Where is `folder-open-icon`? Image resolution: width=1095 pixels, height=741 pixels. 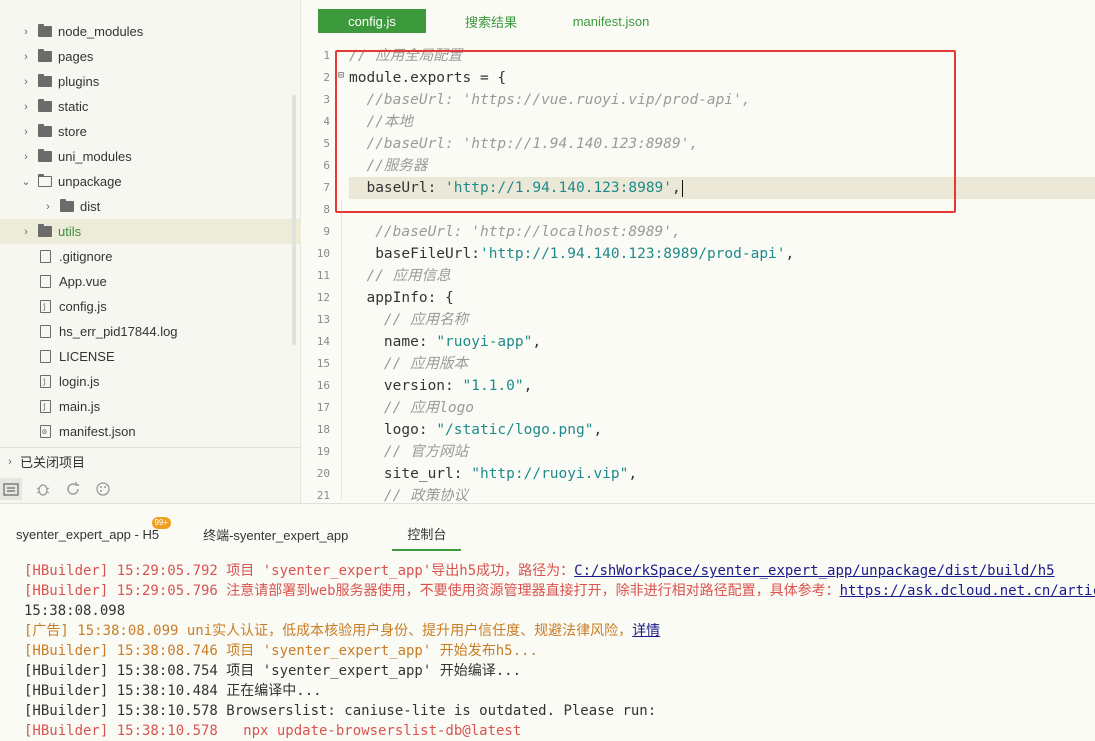 folder-open-icon is located at coordinates (44, 180).